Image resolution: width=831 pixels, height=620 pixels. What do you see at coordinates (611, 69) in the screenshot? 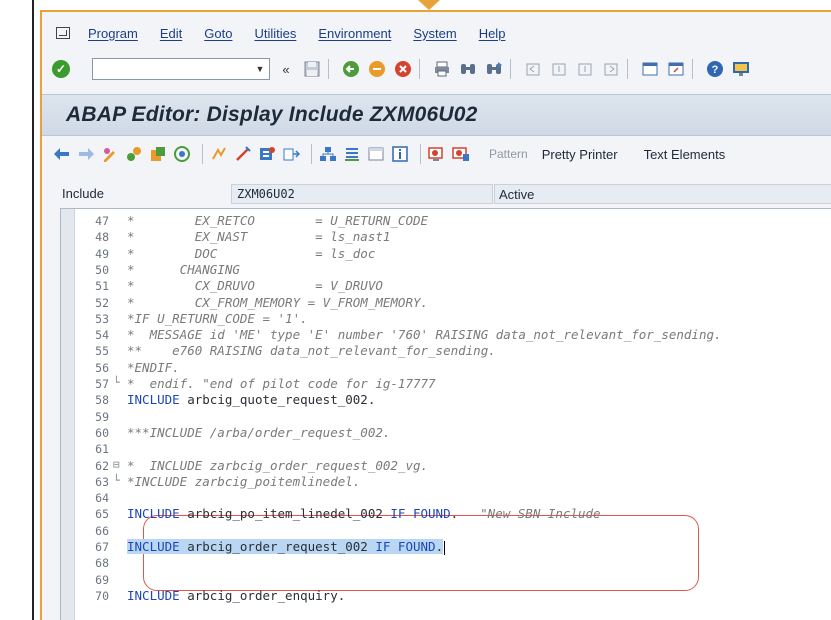
I see `last-page-icon` at bounding box center [611, 69].